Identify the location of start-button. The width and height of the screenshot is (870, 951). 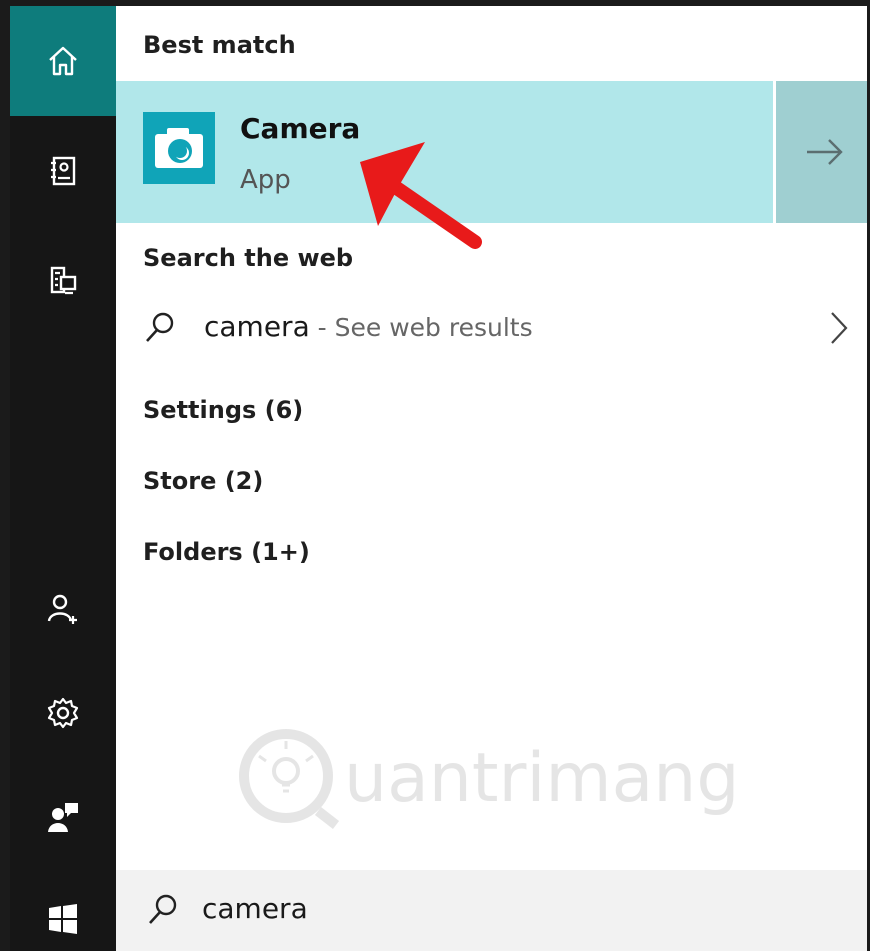
(63, 907).